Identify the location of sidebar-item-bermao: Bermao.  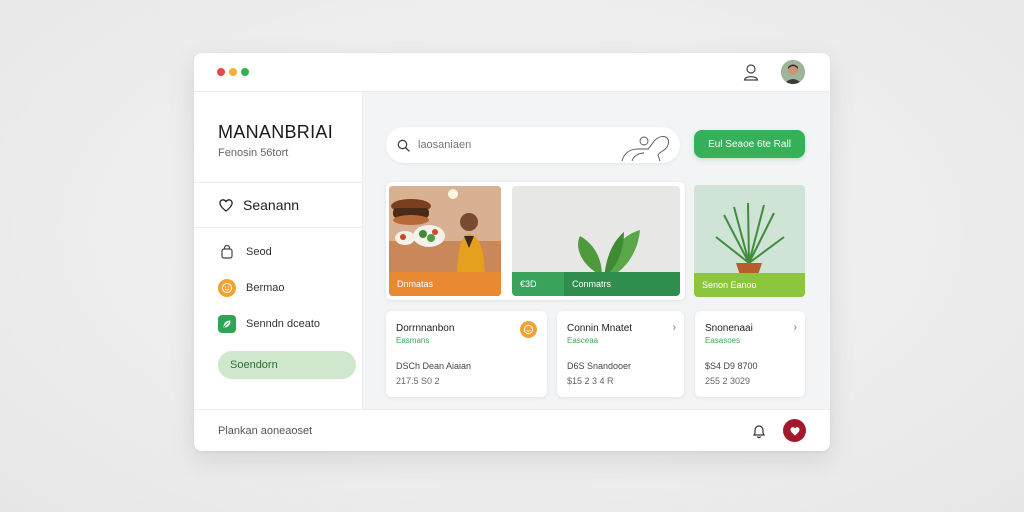
(251, 288).